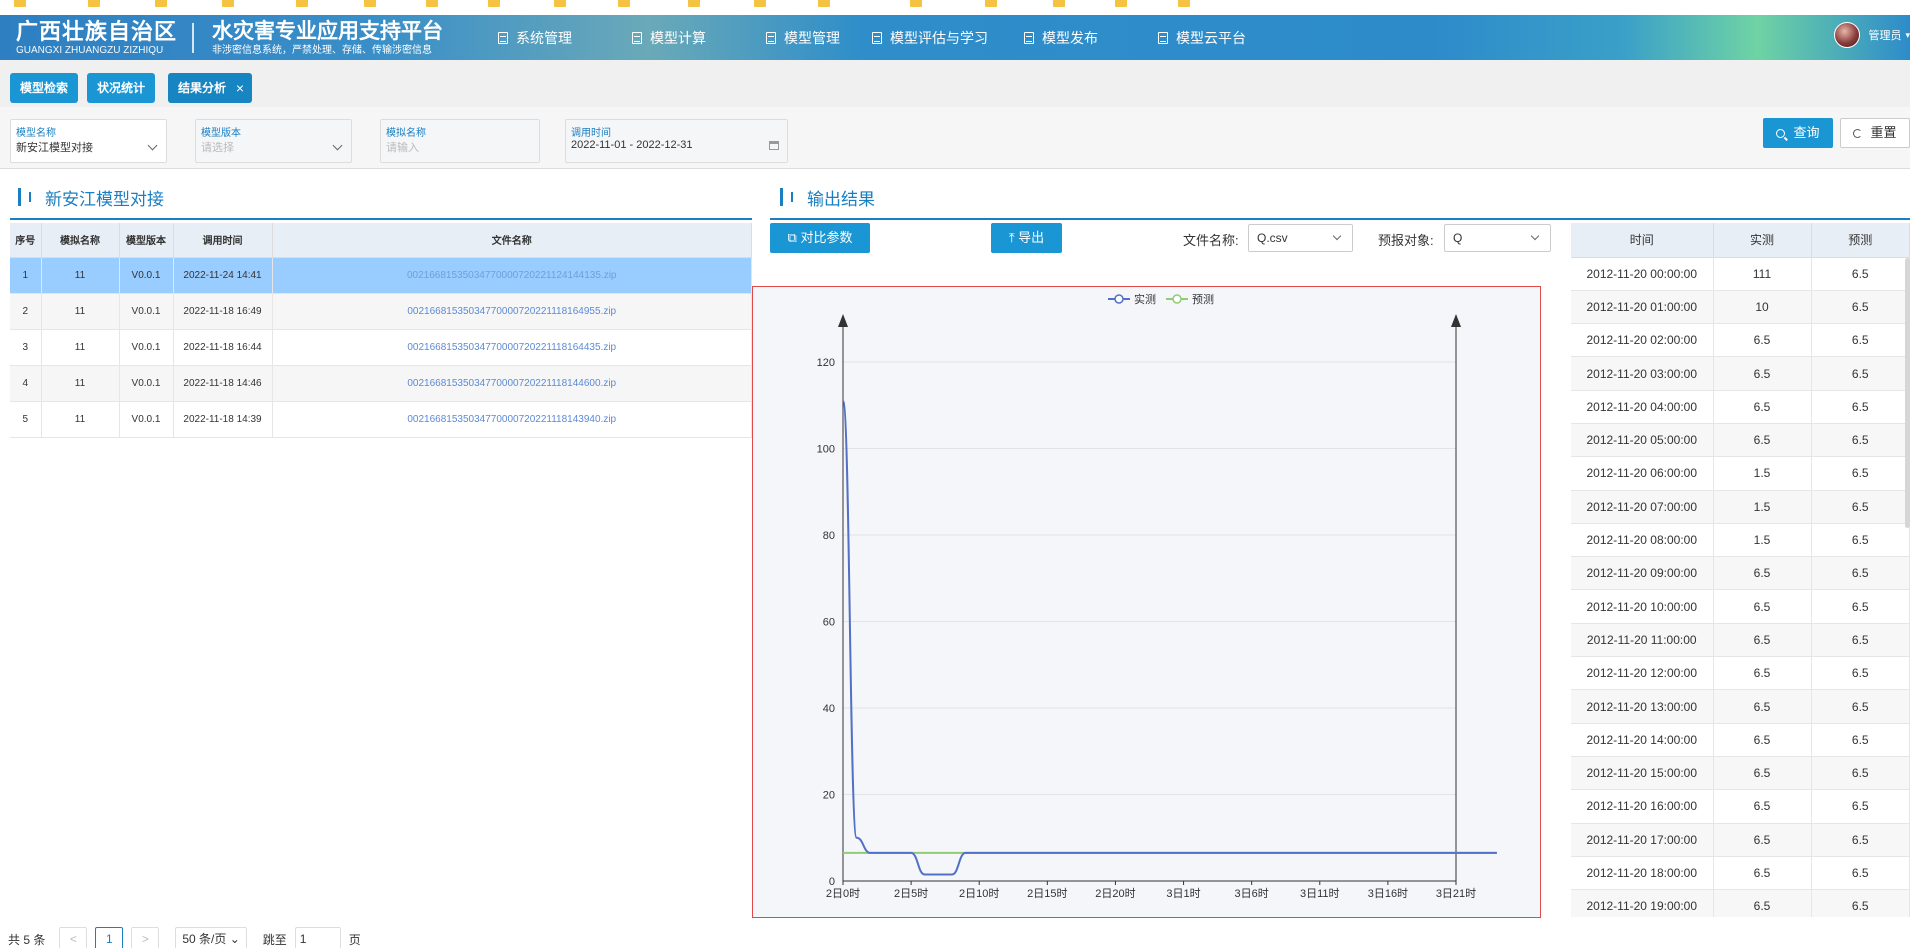 The image size is (1910, 948). I want to click on cell-file: 0021668153503477000072022111816443​5.zip, so click(512, 347).